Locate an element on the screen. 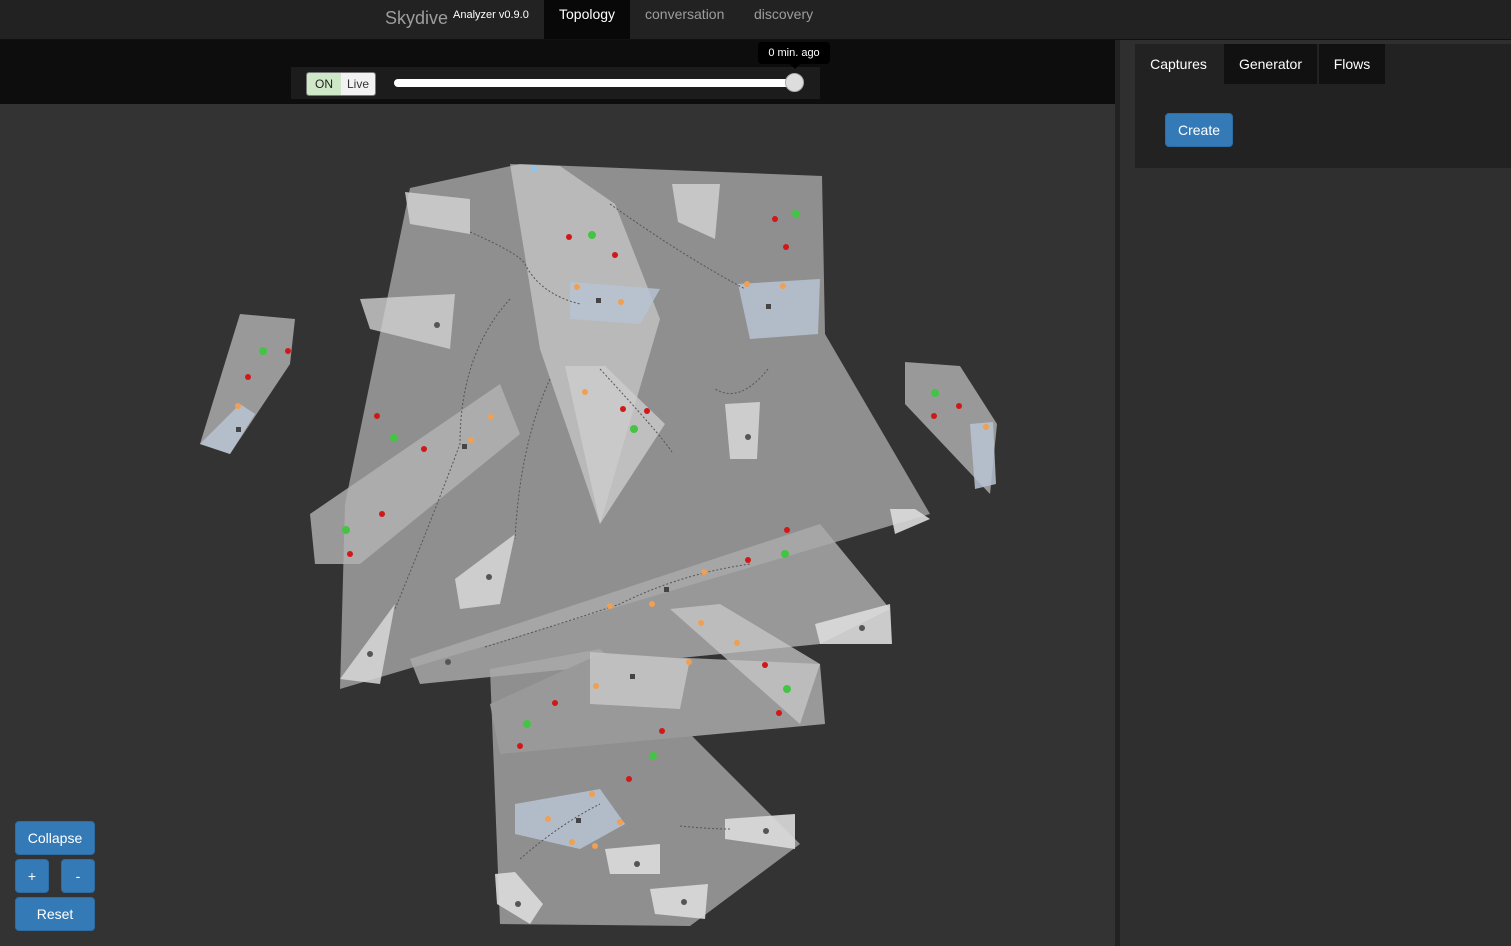 The image size is (1511, 946). timeline-slider-handle is located at coordinates (794, 82).